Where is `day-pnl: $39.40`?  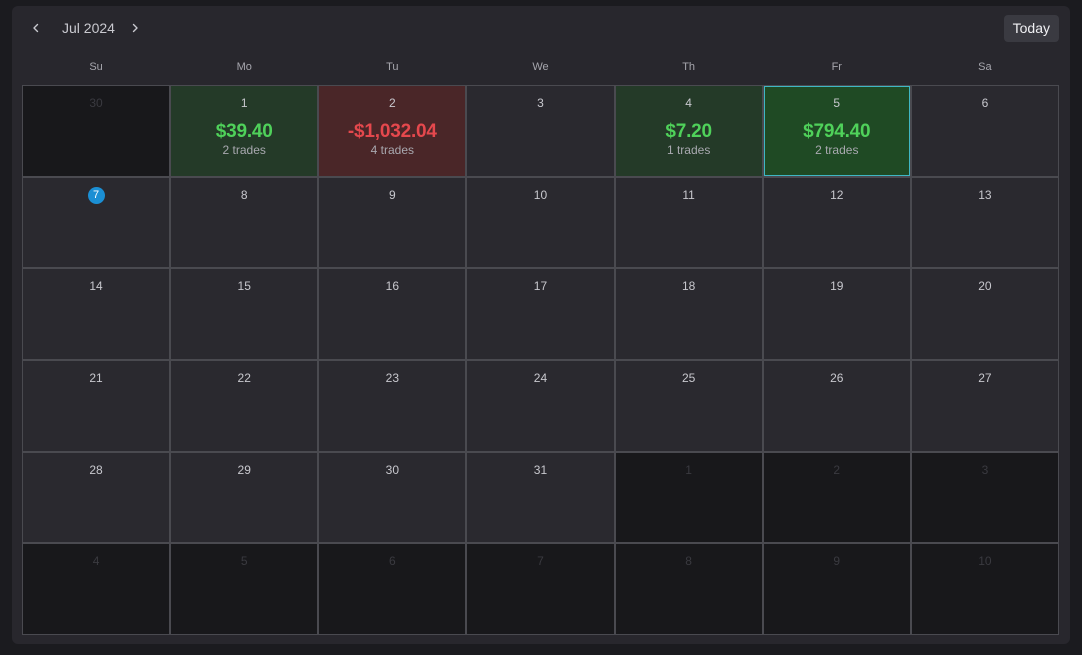 day-pnl: $39.40 is located at coordinates (244, 131).